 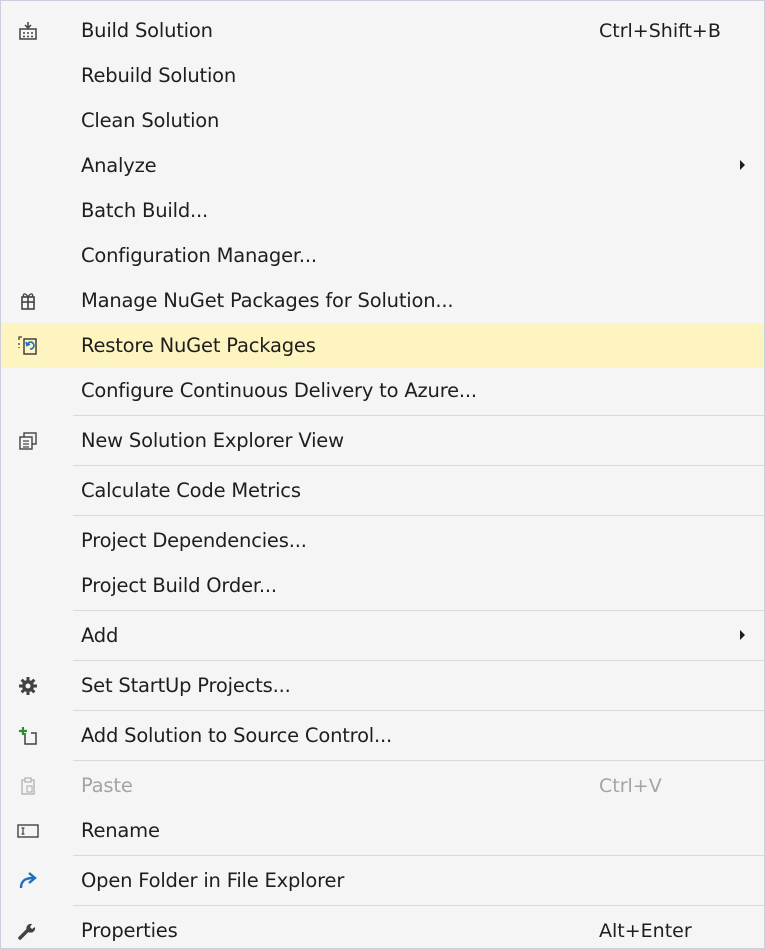 What do you see at coordinates (382, 75) in the screenshot?
I see `menu-item-rebuild-solution: Rebuild Solution` at bounding box center [382, 75].